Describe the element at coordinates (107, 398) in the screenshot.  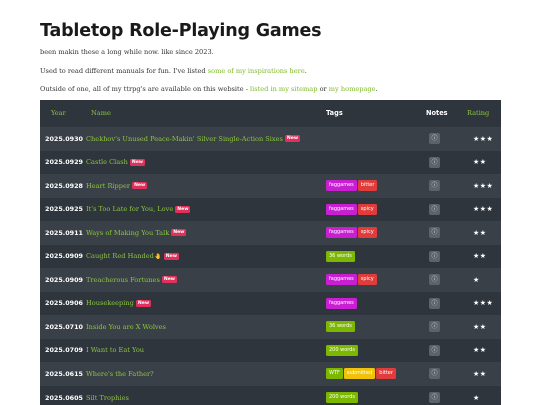
I see `game-link: Silt Trophies` at that location.